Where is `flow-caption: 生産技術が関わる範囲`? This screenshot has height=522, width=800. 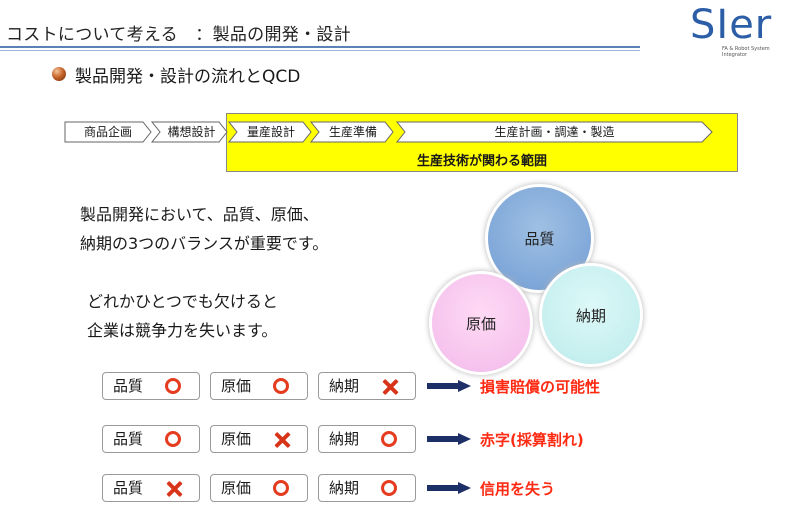
flow-caption: 生産技術が関わる範囲 is located at coordinates (481, 161).